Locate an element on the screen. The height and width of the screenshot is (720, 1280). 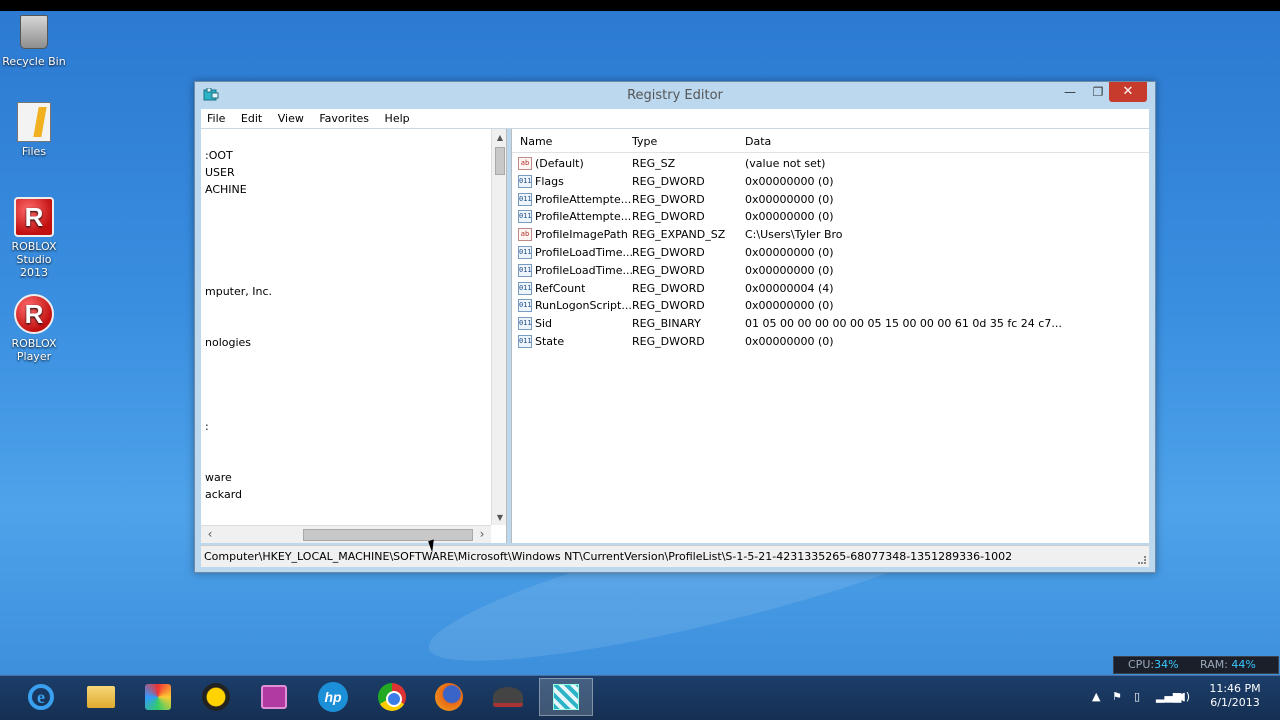
title-bar: Registry Editor — ❐ ✕ is located at coordinates (675, 95).